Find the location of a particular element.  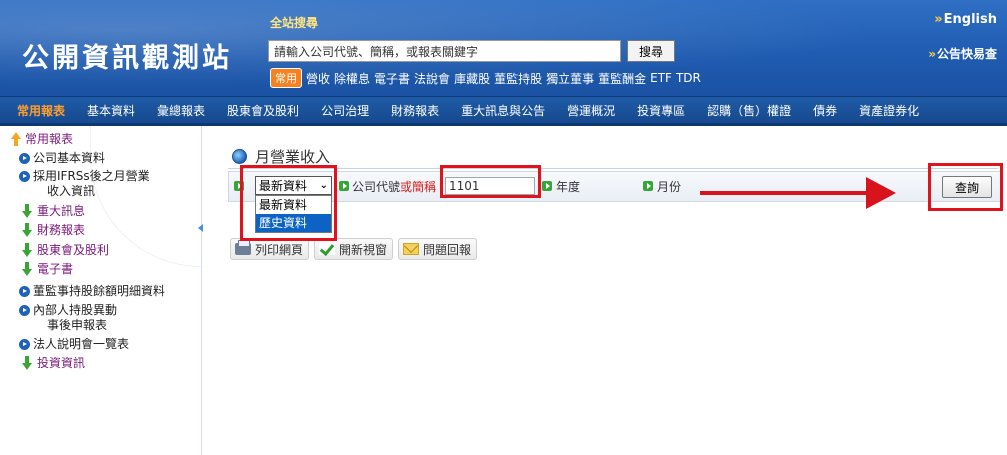

sidebar-item-label: 採用IFRSs後之月營業 收入資訊 is located at coordinates (91, 184).